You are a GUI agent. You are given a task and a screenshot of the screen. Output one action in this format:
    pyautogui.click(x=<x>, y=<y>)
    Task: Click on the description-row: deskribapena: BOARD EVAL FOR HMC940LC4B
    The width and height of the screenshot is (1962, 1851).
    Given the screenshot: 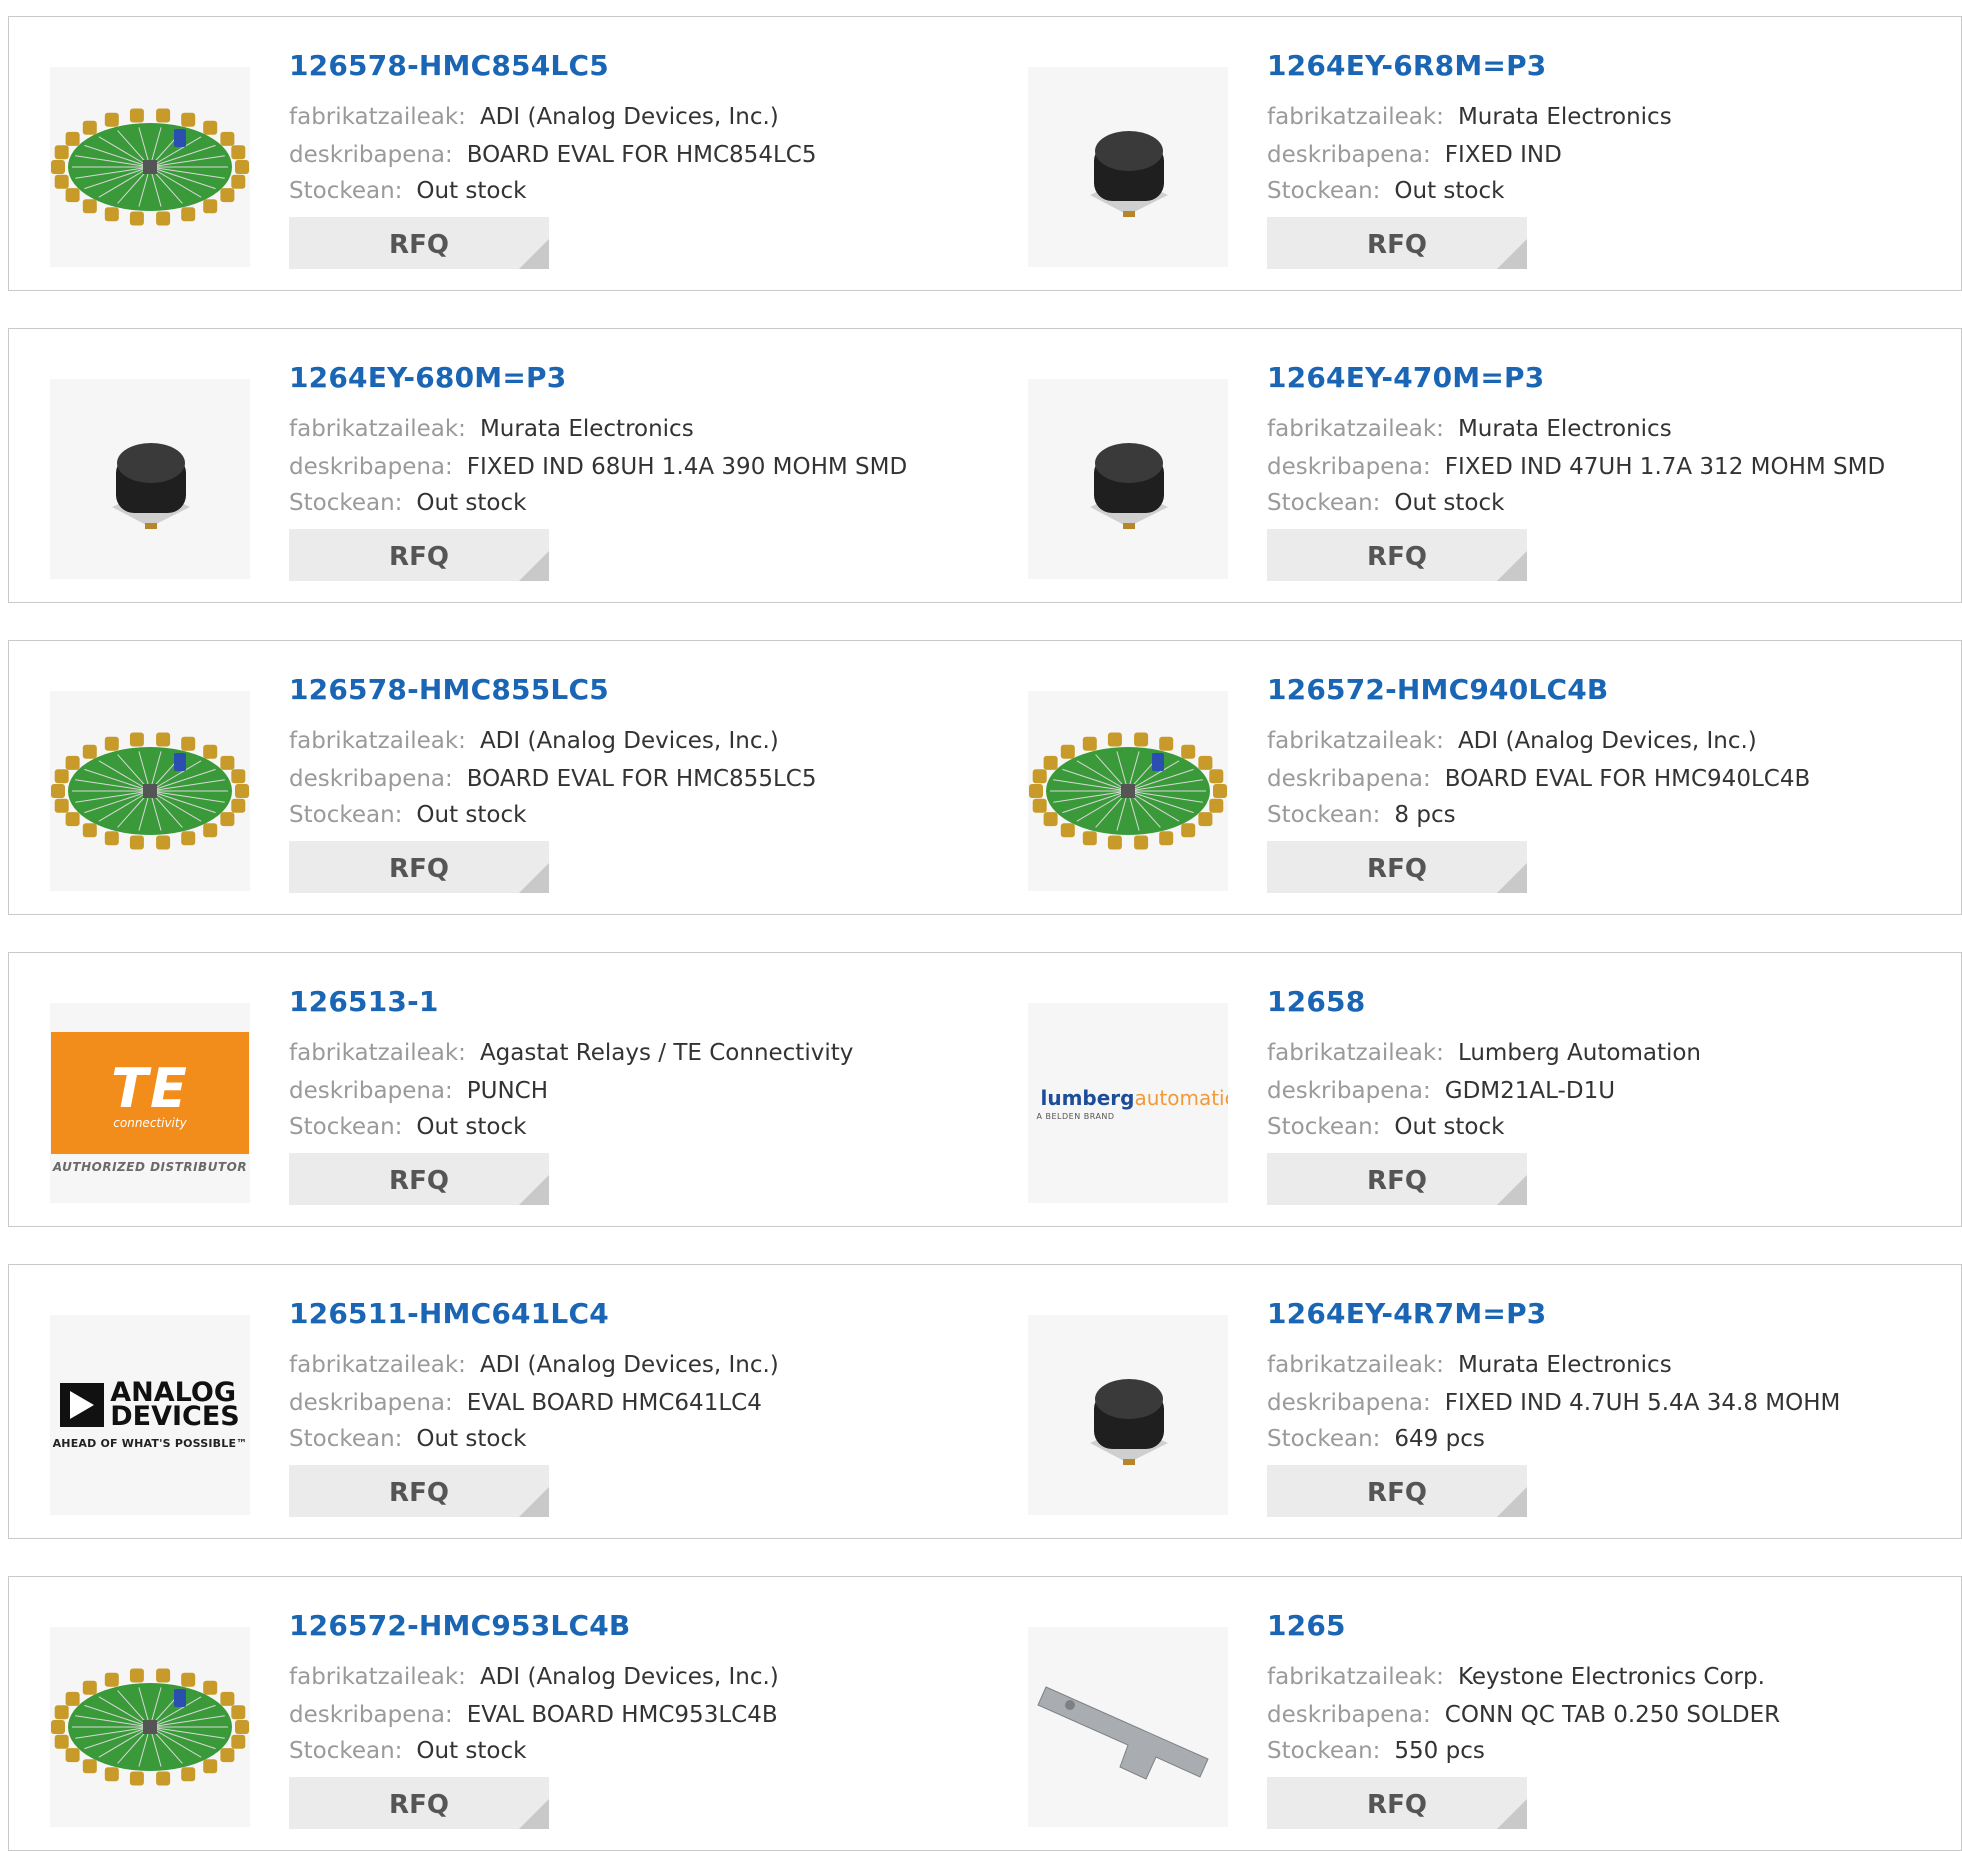 What is the action you would take?
    pyautogui.click(x=1538, y=779)
    